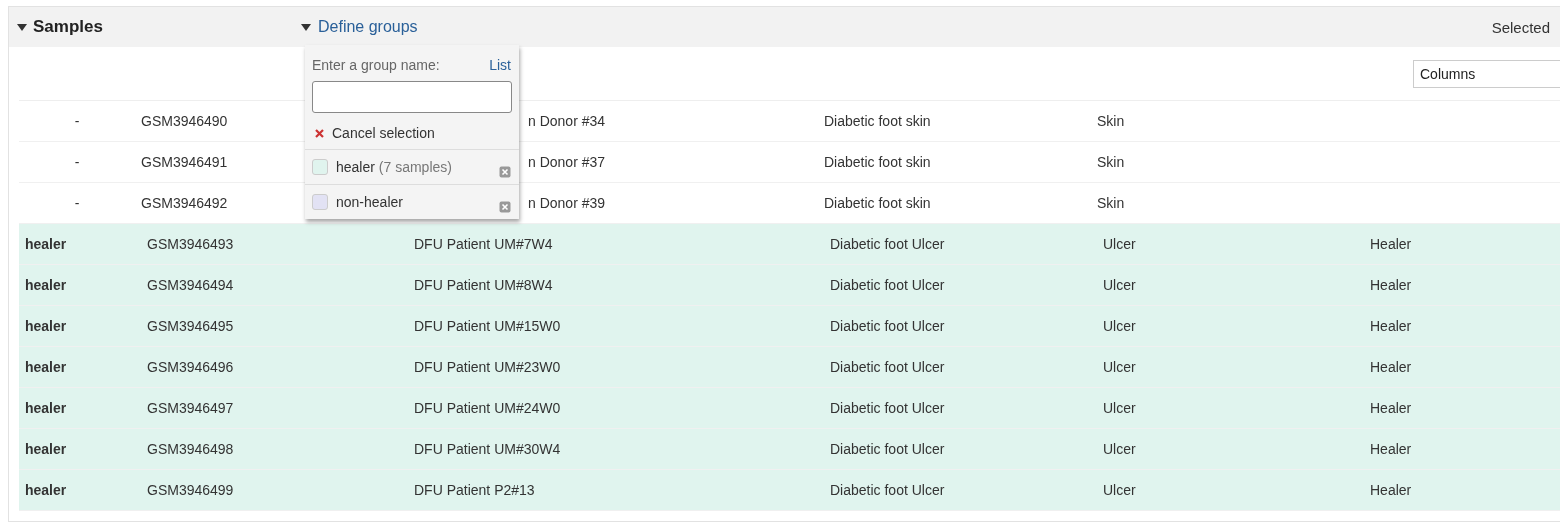 The height and width of the screenshot is (528, 1560). Describe the element at coordinates (487, 449) in the screenshot. I see `table-cell: DFU Patient UM#30W4` at that location.